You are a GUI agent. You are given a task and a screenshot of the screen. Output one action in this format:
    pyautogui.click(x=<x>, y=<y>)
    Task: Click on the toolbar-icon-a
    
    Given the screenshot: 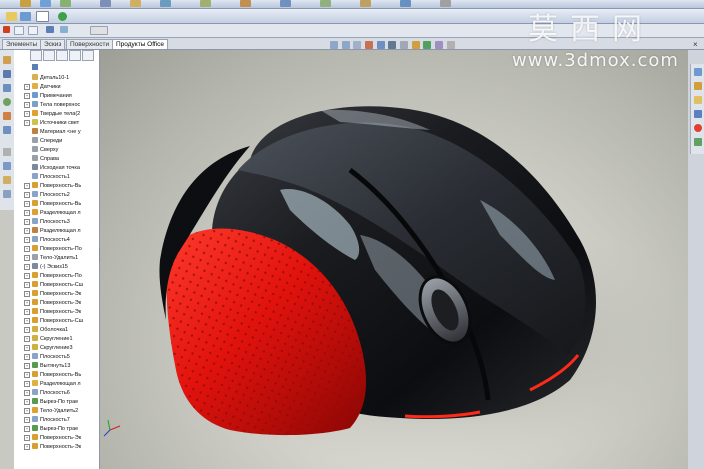 What is the action you would take?
    pyautogui.click(x=25, y=3)
    